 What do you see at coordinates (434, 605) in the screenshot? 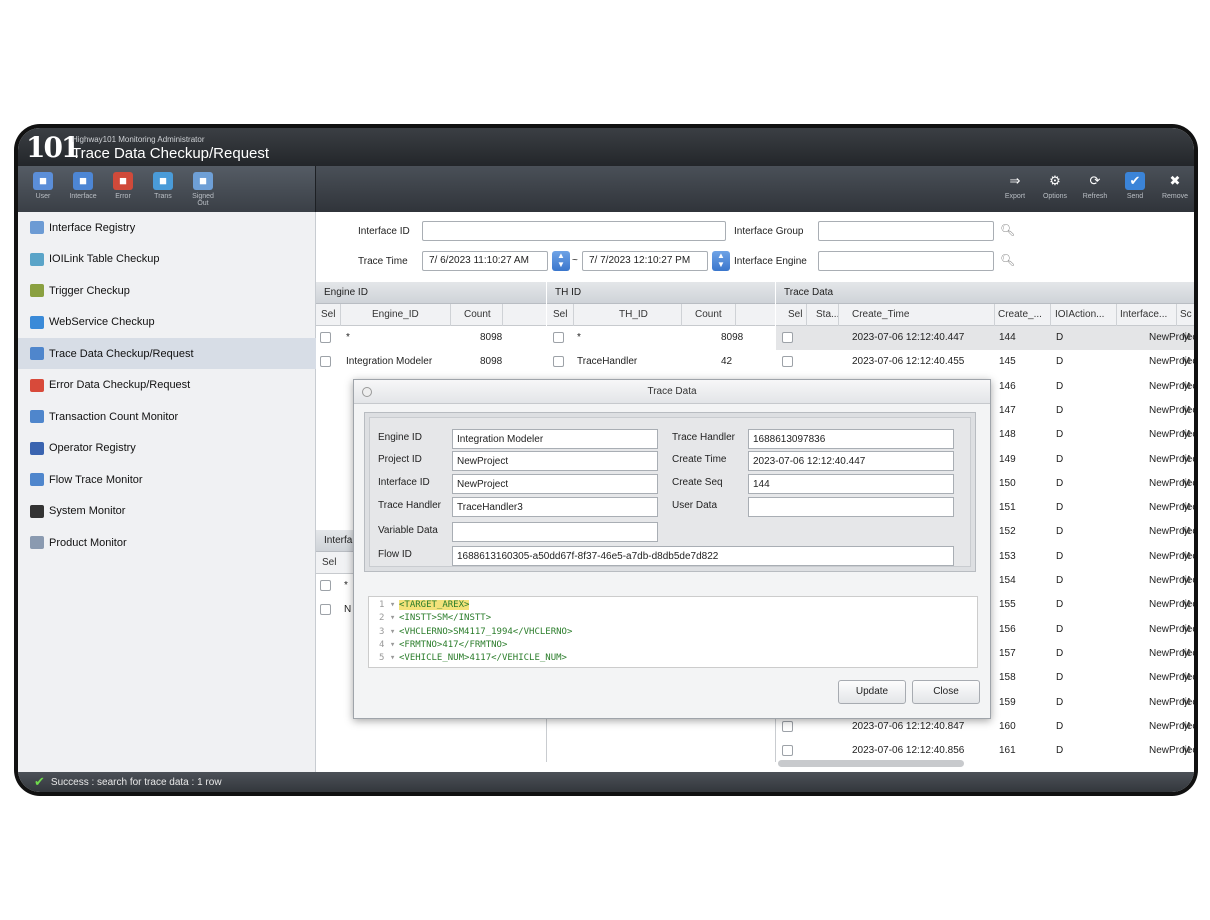
I see `code-text: <TARGET_AREX>` at bounding box center [434, 605].